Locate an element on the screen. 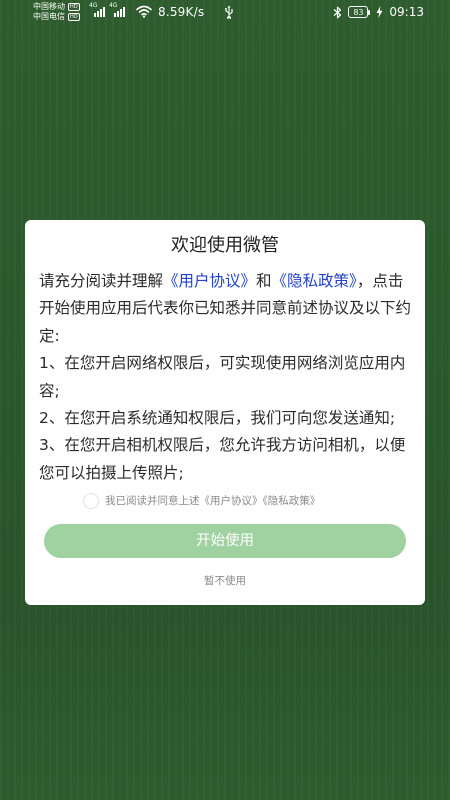 The image size is (450, 800). right-status-group: 83 09:13 is located at coordinates (378, 12).